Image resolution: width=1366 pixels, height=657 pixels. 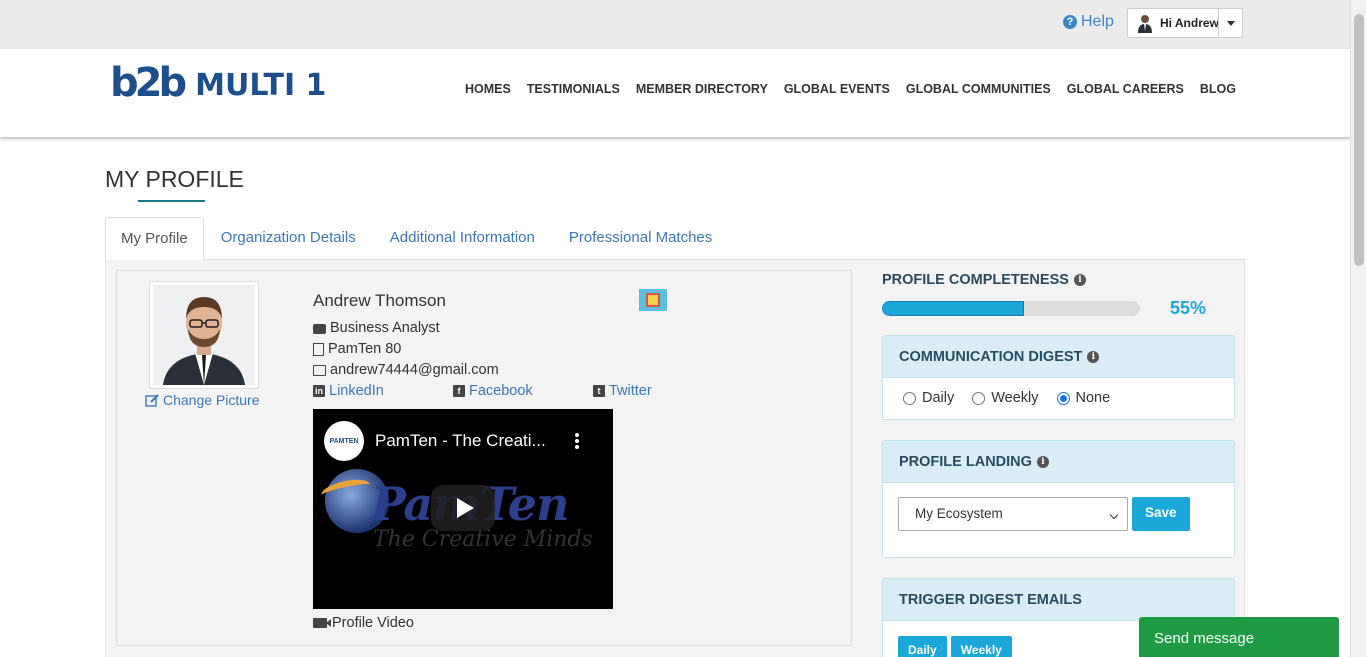 I want to click on communication-digest-box: COMMUNICATION DIGEST i Daily Weekly None, so click(x=1058, y=377).